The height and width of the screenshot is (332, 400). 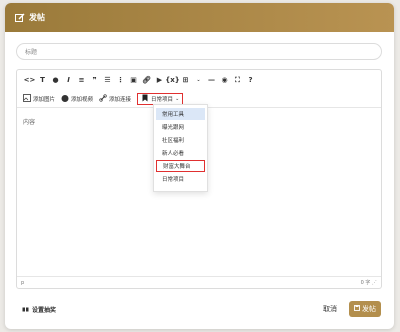 I want to click on footer-actions: 取消 发帖, so click(x=352, y=309).